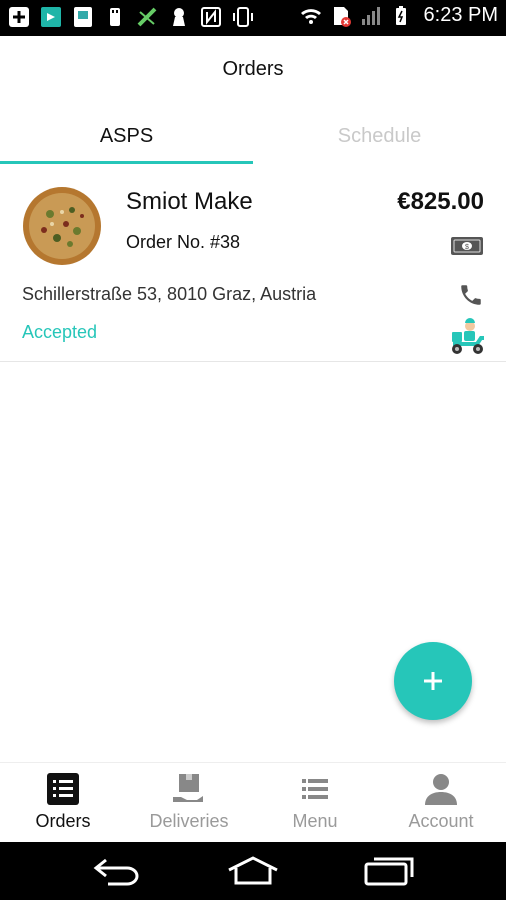  I want to click on scooter-icon, so click(468, 336).